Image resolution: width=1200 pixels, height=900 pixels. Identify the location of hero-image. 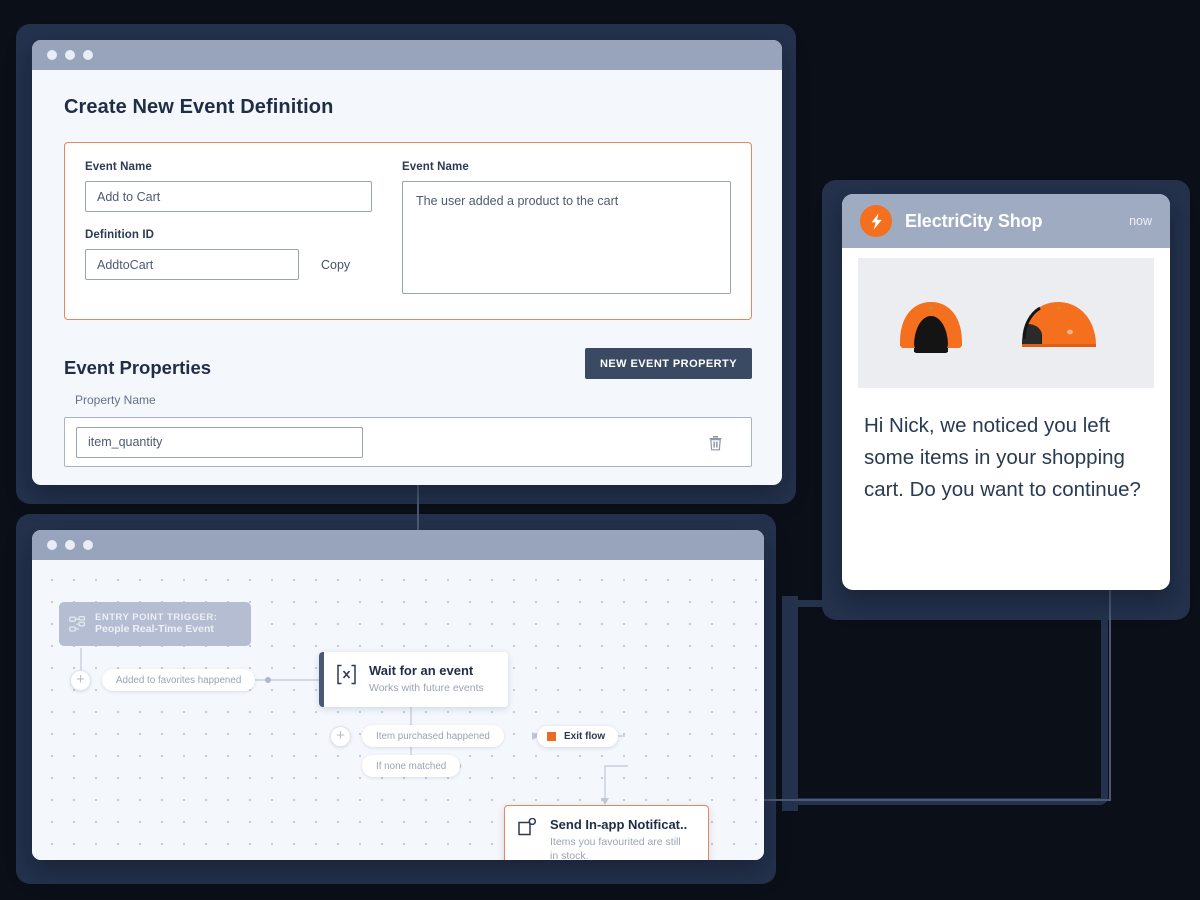
(1006, 323).